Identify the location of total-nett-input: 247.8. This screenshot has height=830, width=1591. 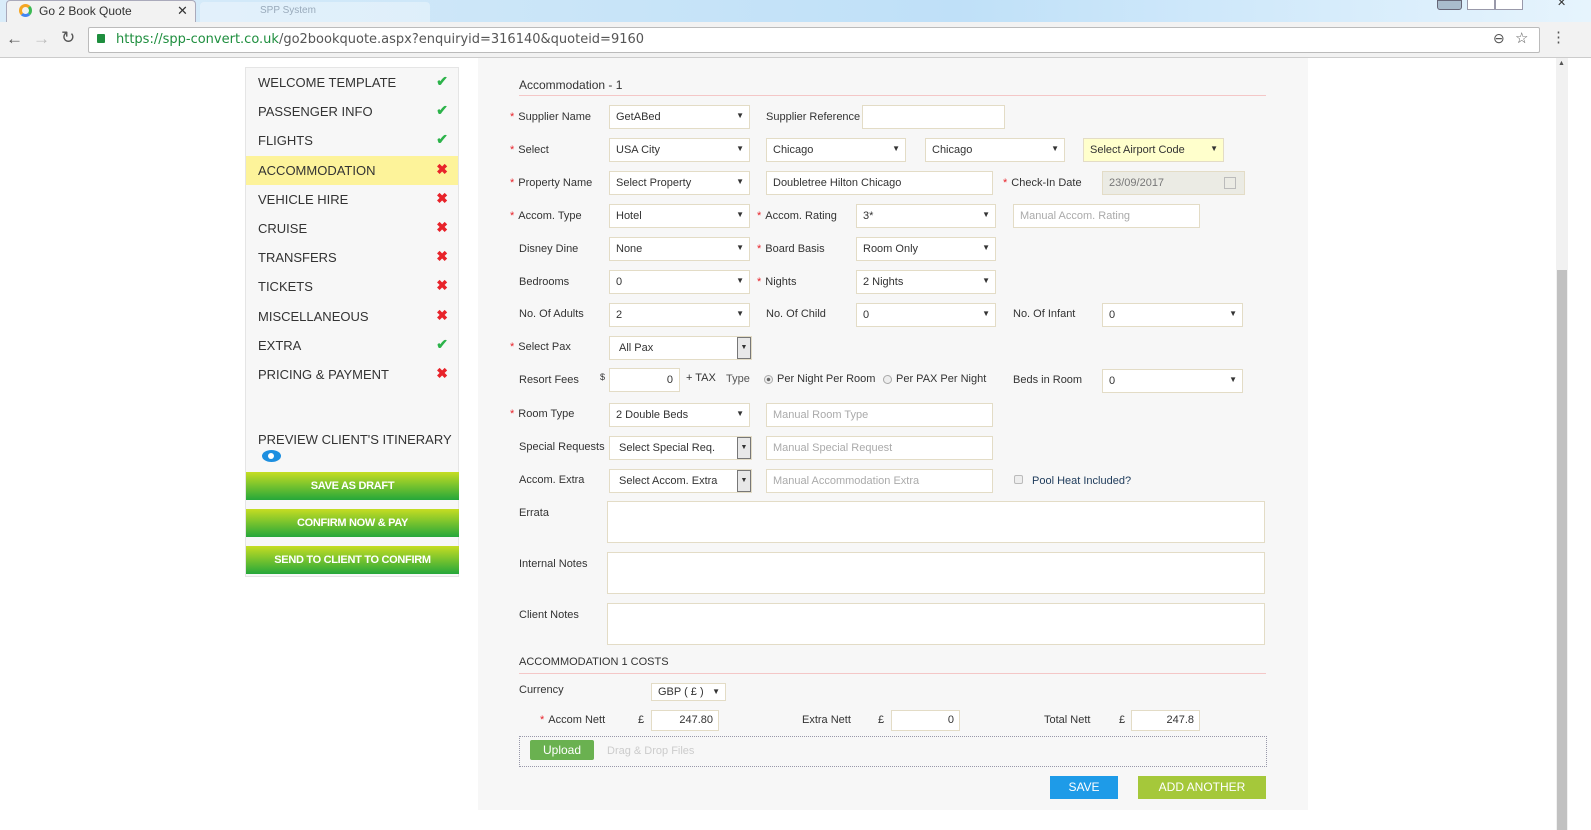
(1165, 720).